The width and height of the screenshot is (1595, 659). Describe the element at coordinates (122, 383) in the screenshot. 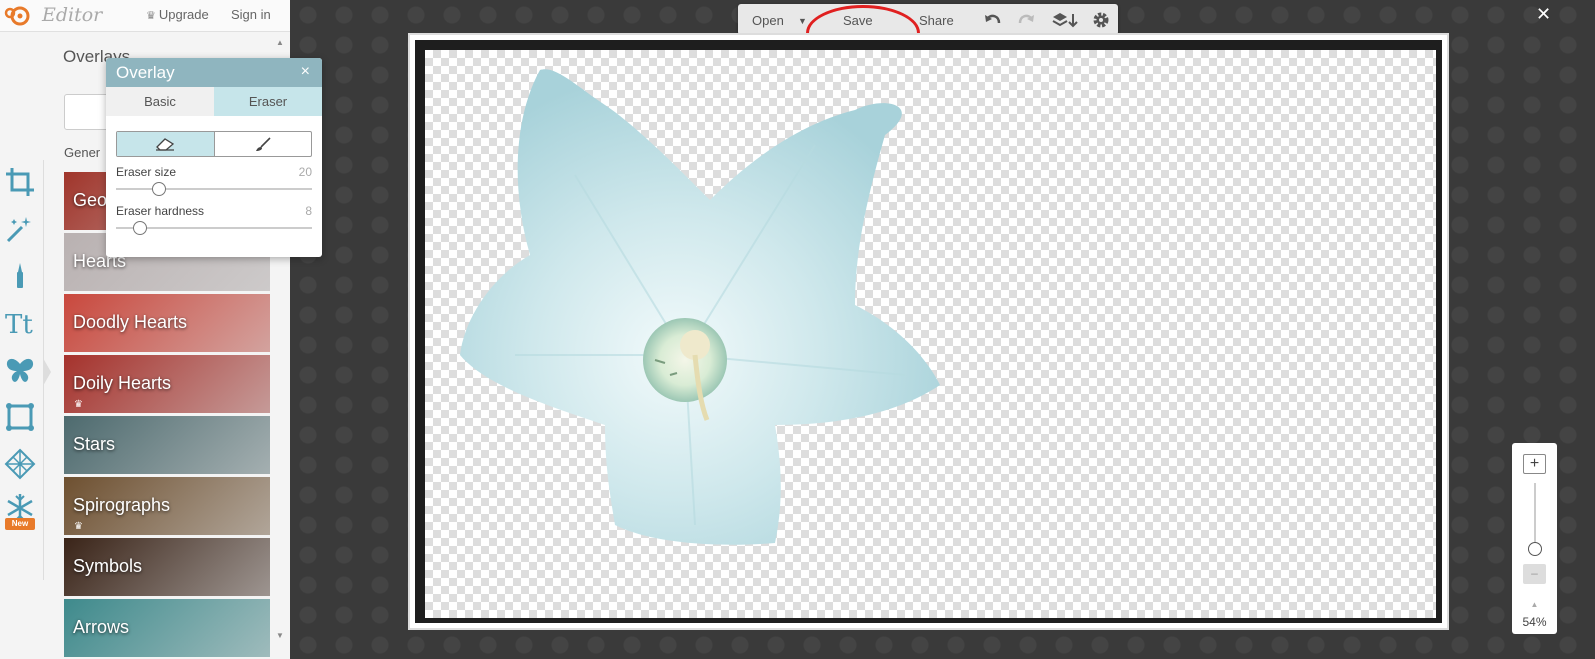

I see `category-label: Doily Hearts` at that location.